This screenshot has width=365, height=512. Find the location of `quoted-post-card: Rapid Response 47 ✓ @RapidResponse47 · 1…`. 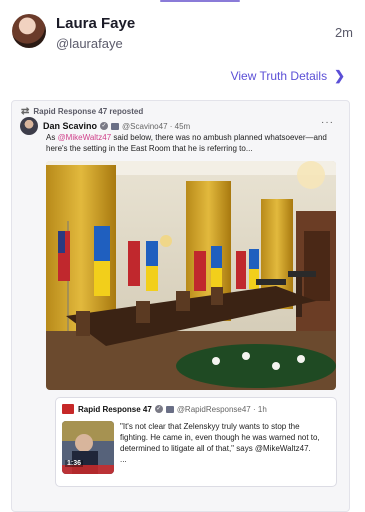

quoted-post-card: Rapid Response 47 ✓ @RapidResponse47 · 1… is located at coordinates (196, 442).